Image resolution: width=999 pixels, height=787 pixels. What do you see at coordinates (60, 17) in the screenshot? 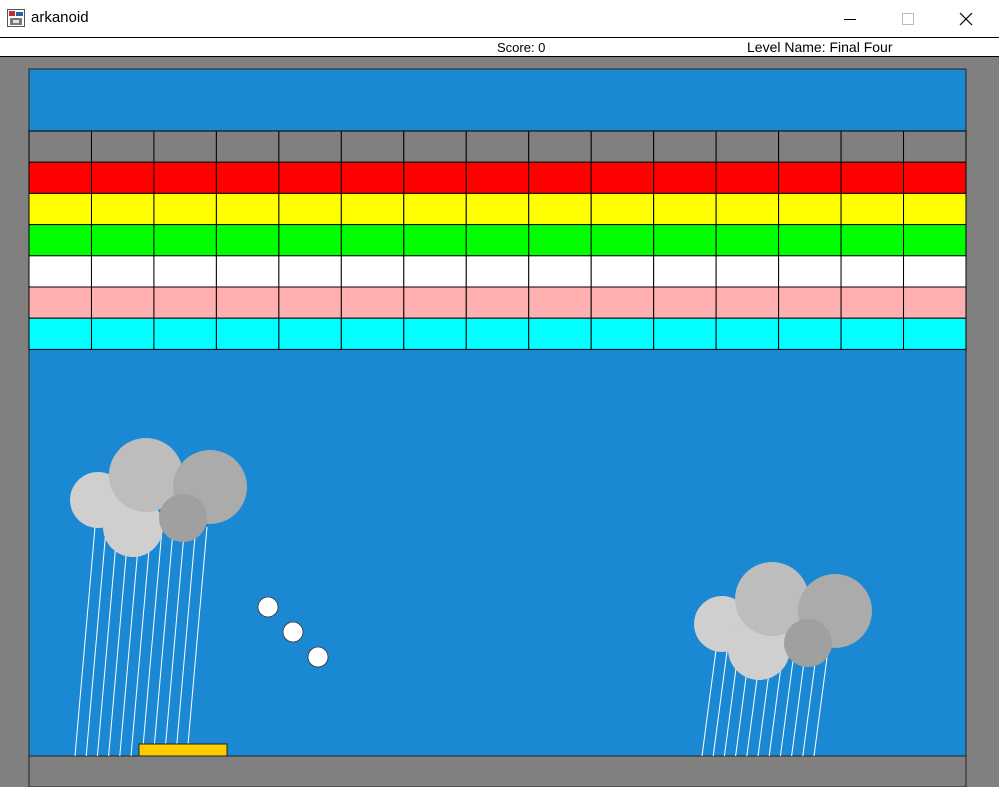
I see `window-title: arkanoid` at bounding box center [60, 17].